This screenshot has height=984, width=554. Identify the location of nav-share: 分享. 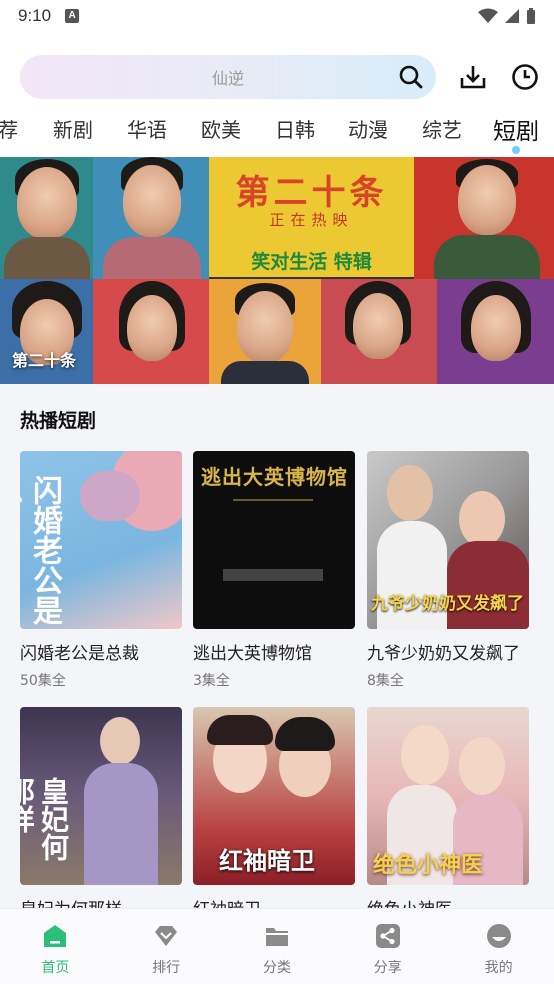
(388, 950).